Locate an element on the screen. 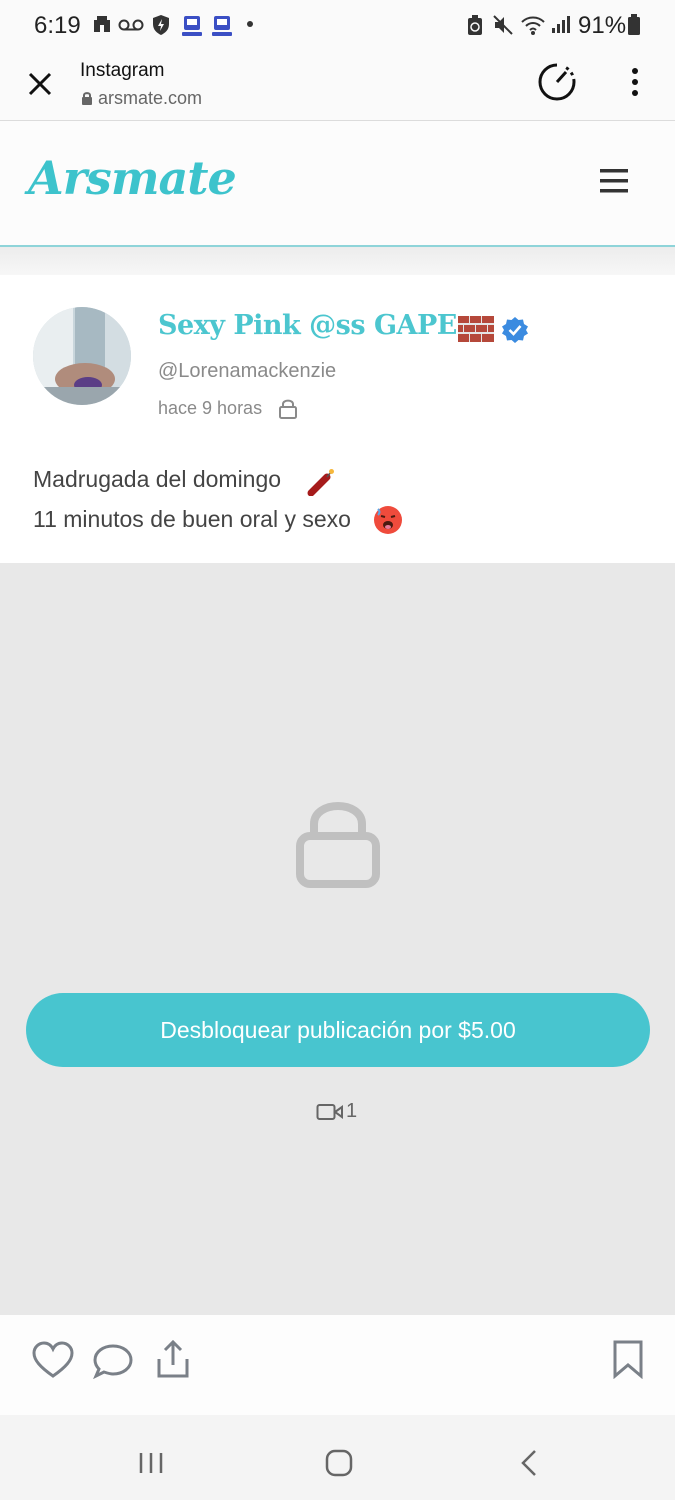 This screenshot has height=1500, width=675. wifi-icon is located at coordinates (533, 25).